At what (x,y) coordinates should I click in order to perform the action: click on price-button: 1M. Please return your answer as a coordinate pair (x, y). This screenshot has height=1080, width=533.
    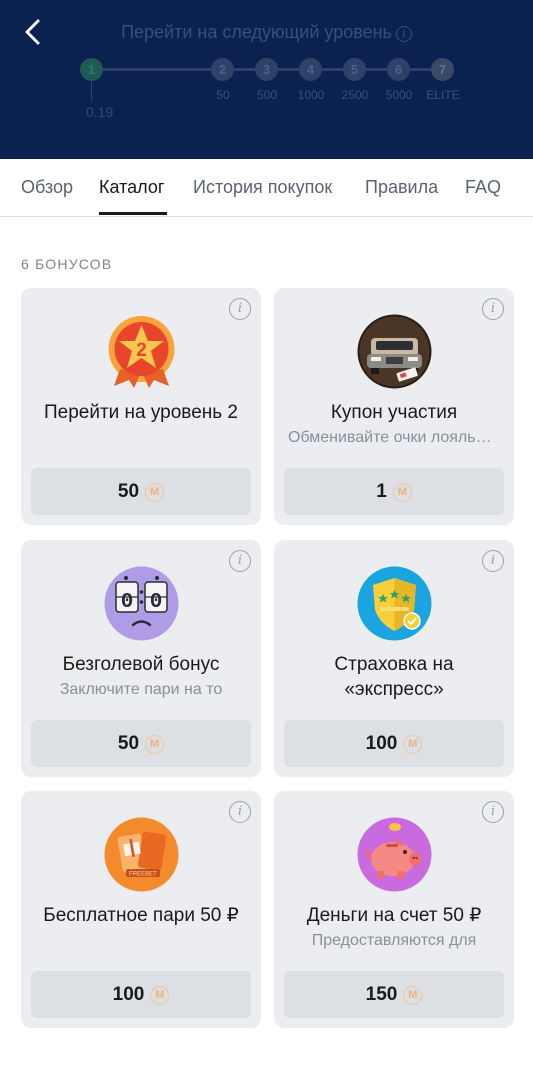
    Looking at the image, I should click on (394, 491).